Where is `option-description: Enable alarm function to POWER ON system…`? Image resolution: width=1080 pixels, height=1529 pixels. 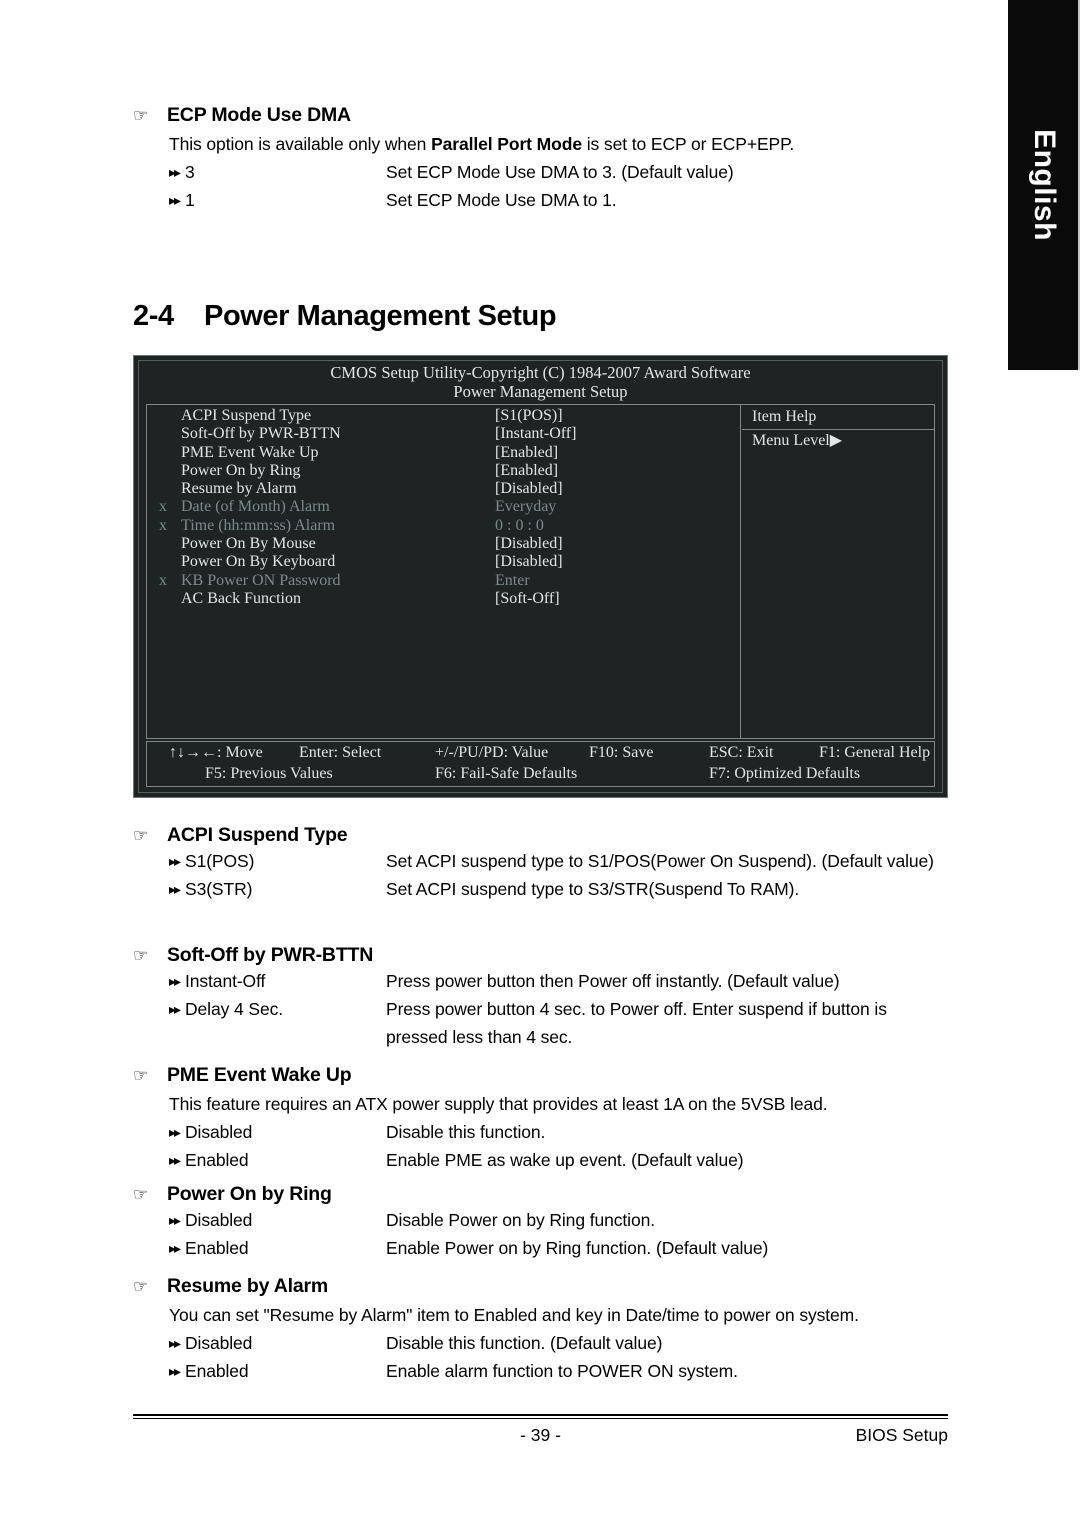 option-description: Enable alarm function to POWER ON system… is located at coordinates (562, 1371).